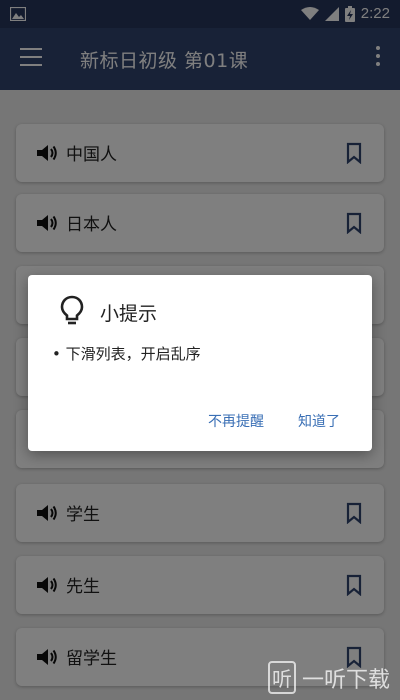 The width and height of the screenshot is (400, 700). I want to click on lightbulb-icon, so click(72, 310).